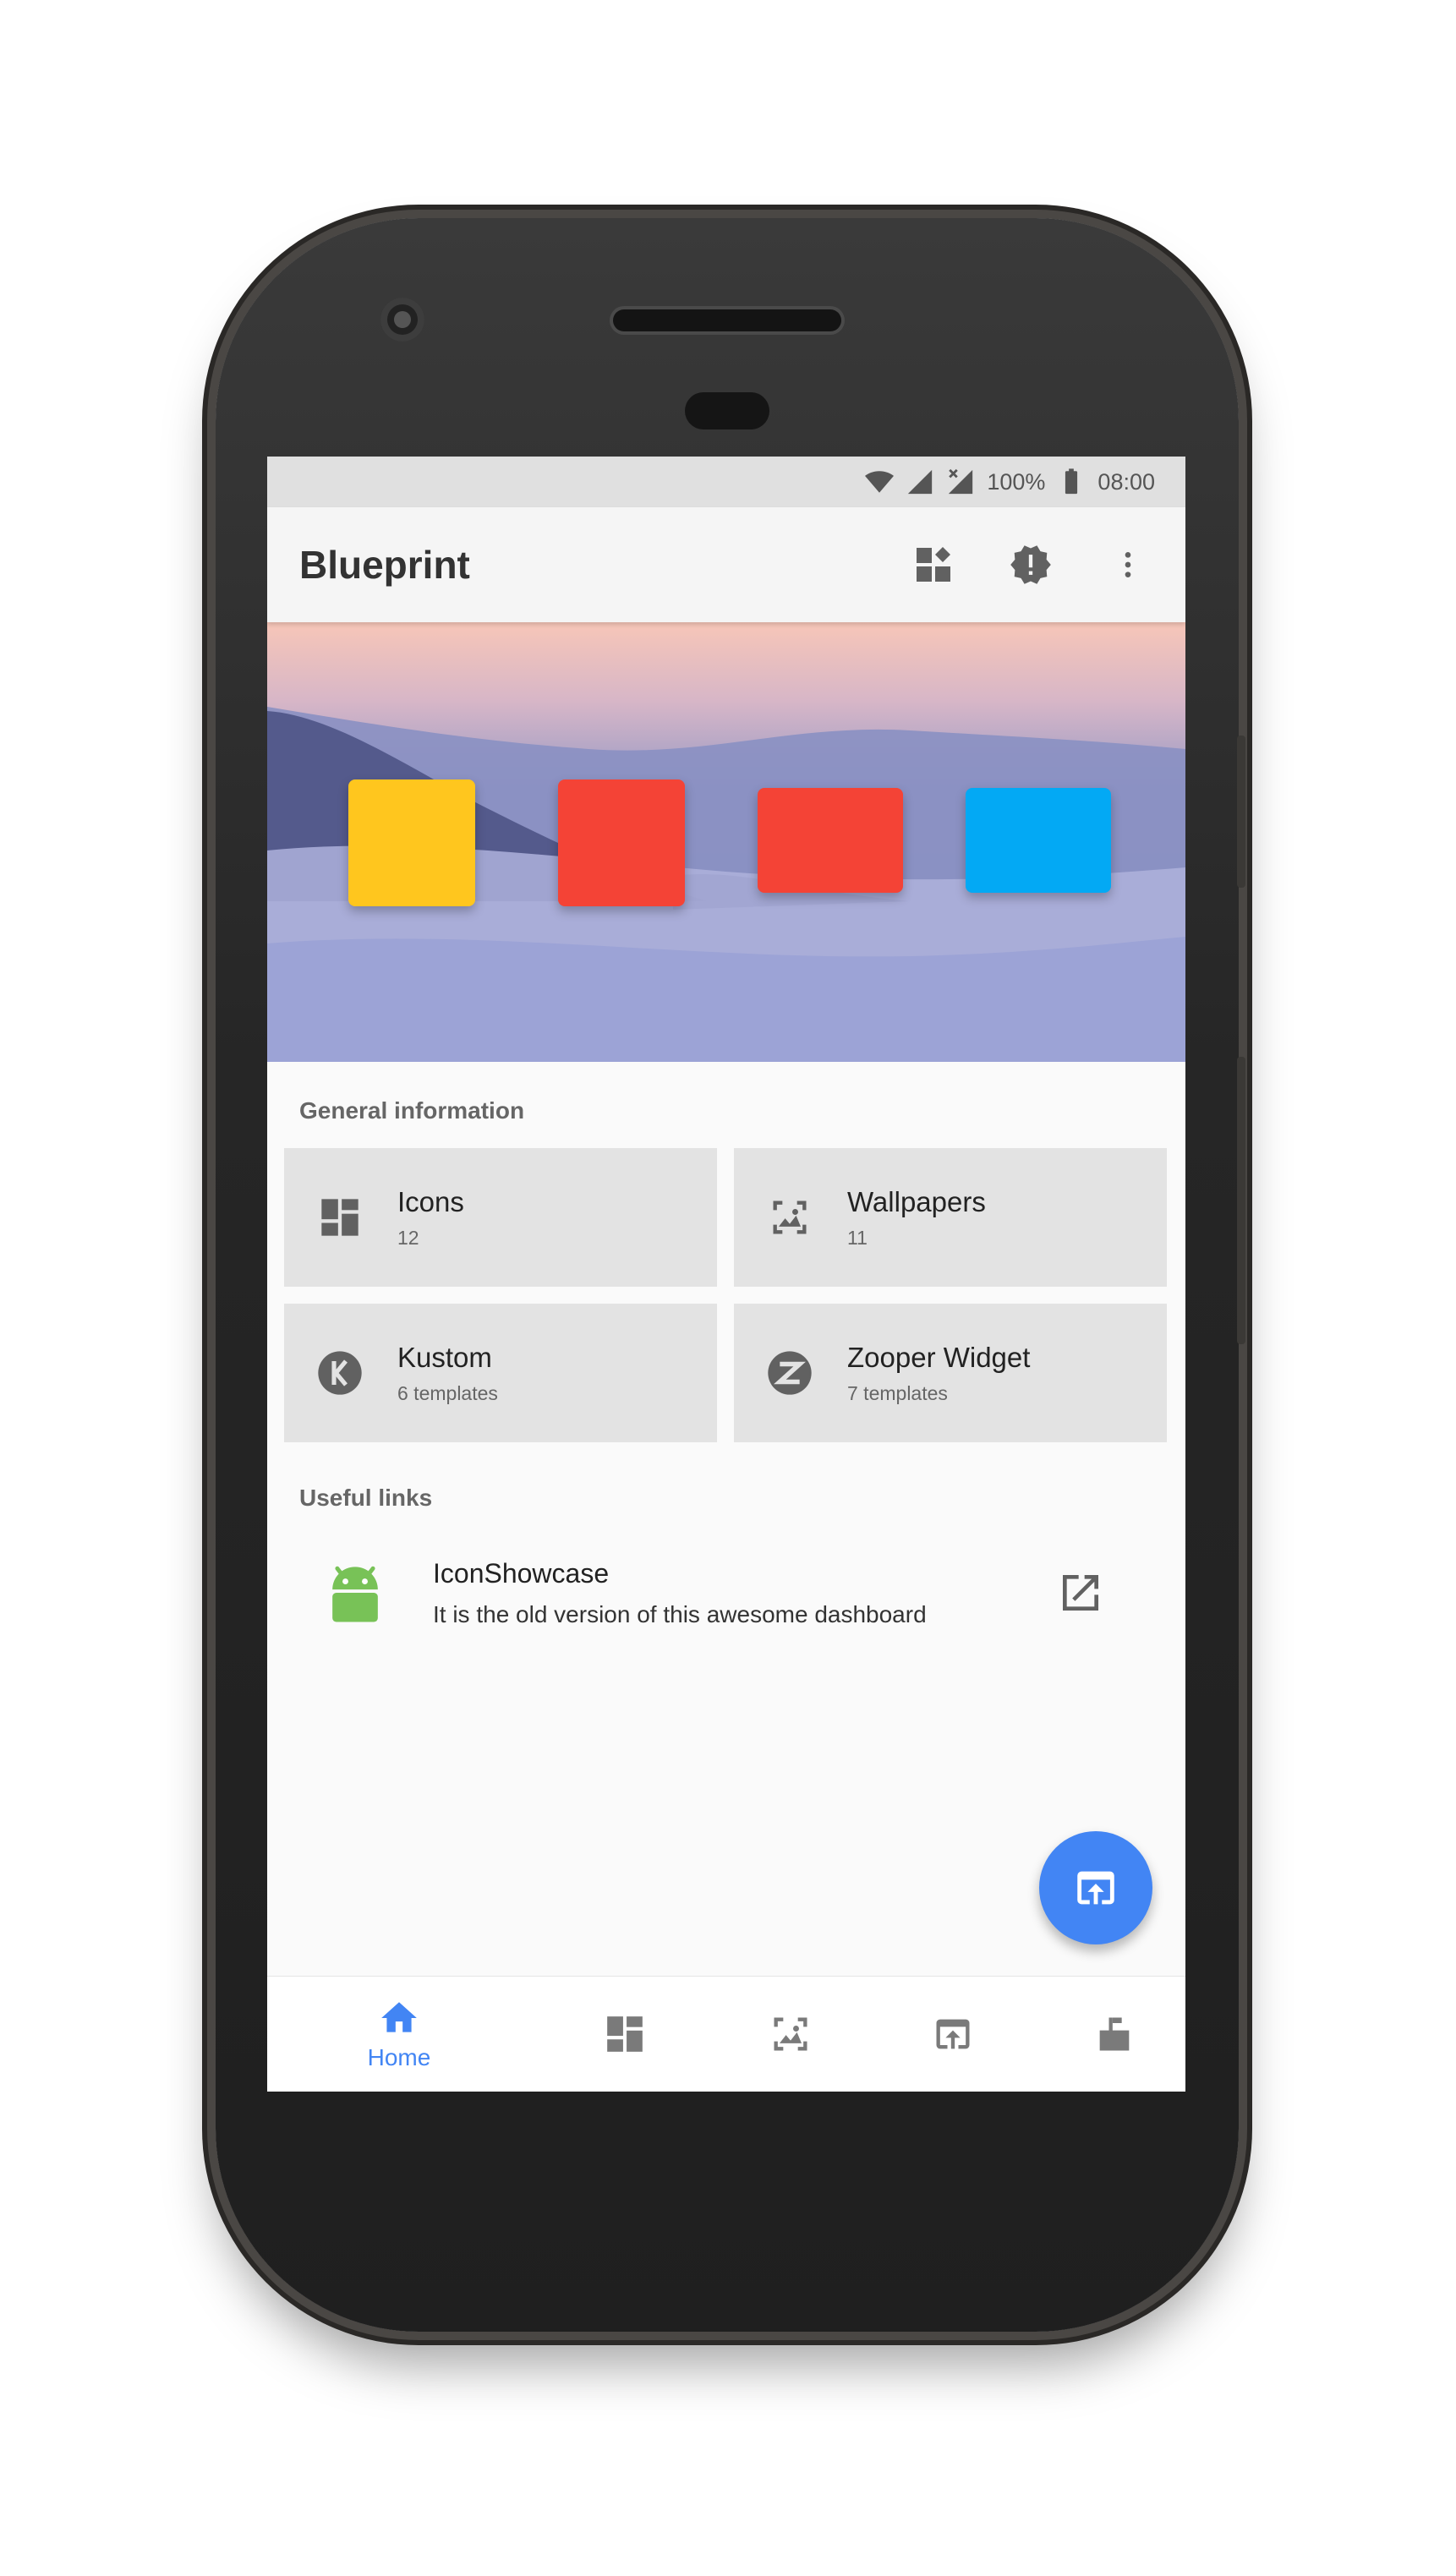 Image resolution: width=1456 pixels, height=2576 pixels. Describe the element at coordinates (1071, 481) in the screenshot. I see `battery-icon` at that location.